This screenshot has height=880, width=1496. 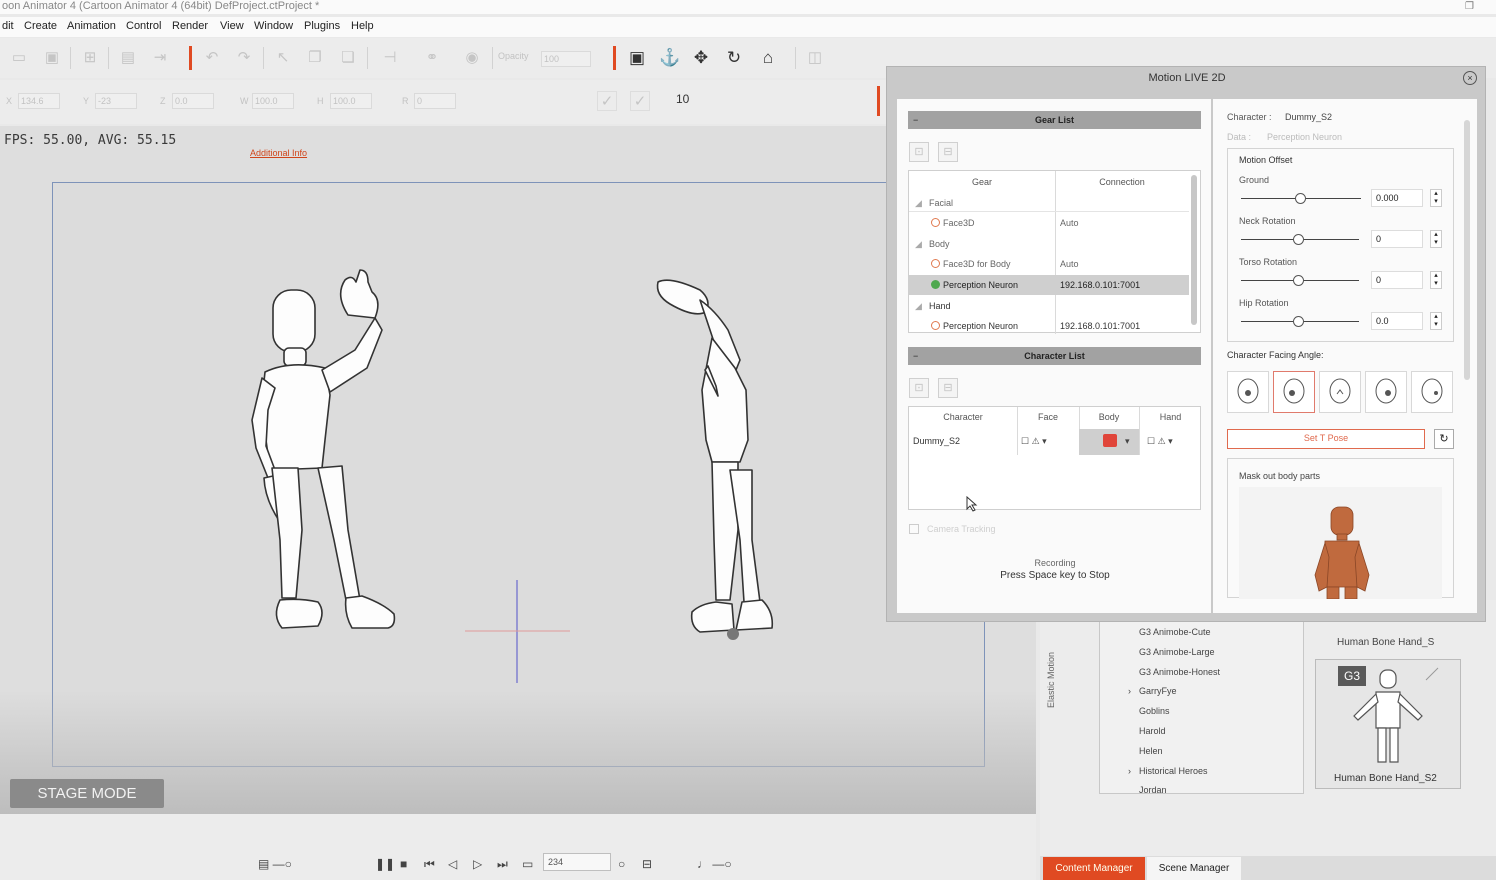 I want to click on thumbnail-human-bone-hand, so click(x=1388, y=724).